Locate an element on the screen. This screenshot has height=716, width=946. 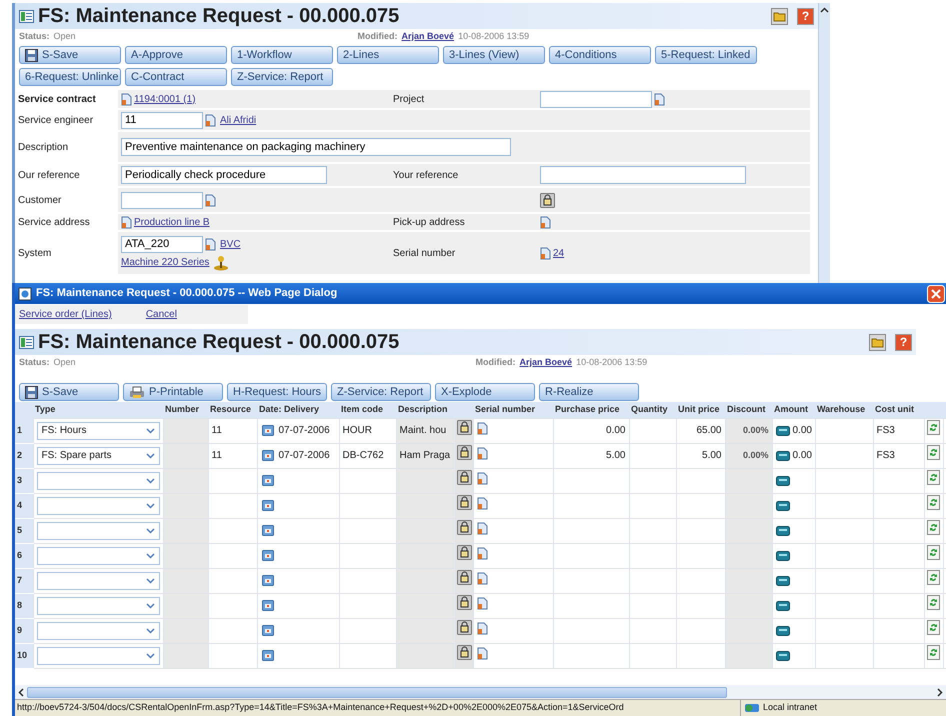
link: BVC is located at coordinates (230, 244).